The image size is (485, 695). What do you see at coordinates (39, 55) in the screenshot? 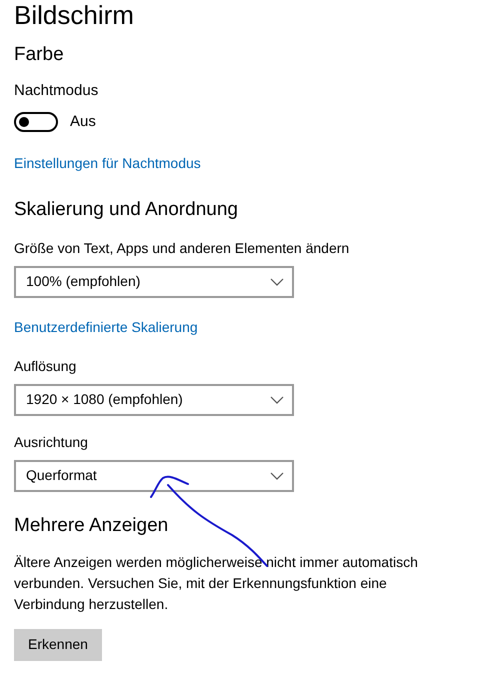
I see `section-heading: Farbe` at bounding box center [39, 55].